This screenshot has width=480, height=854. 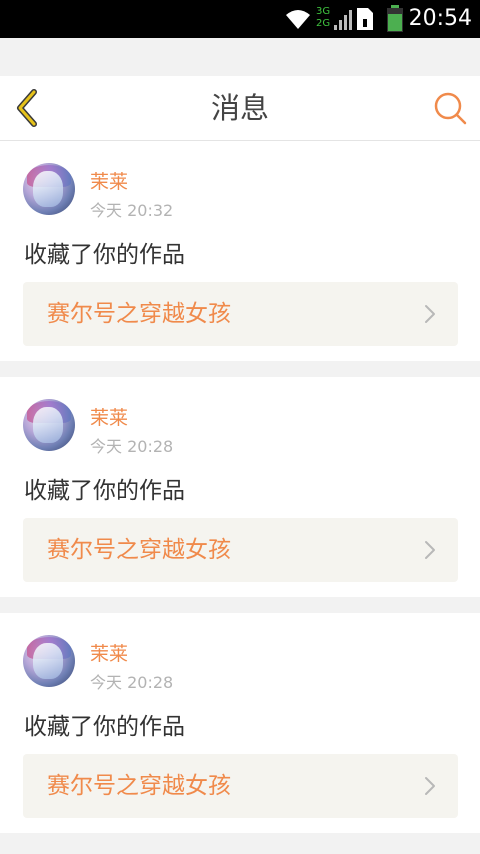 What do you see at coordinates (240, 19) in the screenshot?
I see `status-bar: 3G 2G 20:54` at bounding box center [240, 19].